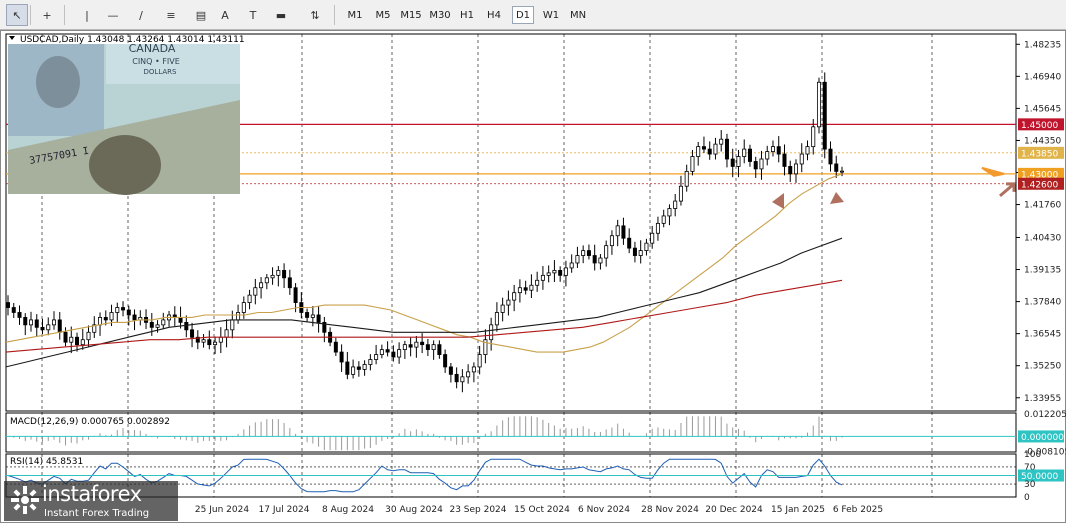 This screenshot has width=1066, height=523. Describe the element at coordinates (440, 15) in the screenshot. I see `timeframe-m30: M30` at that location.